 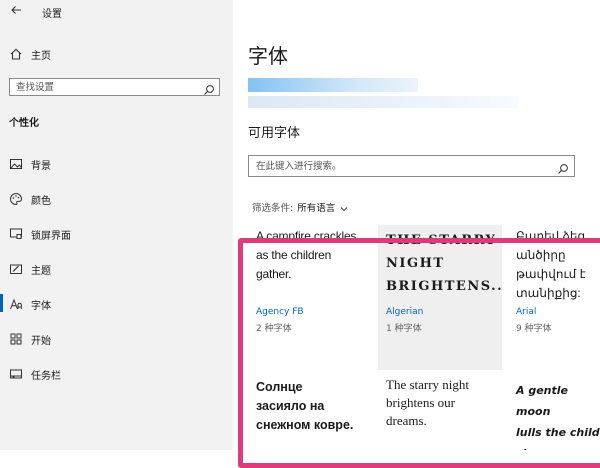 I want to click on sidebar-item-label: 背景, so click(x=41, y=166).